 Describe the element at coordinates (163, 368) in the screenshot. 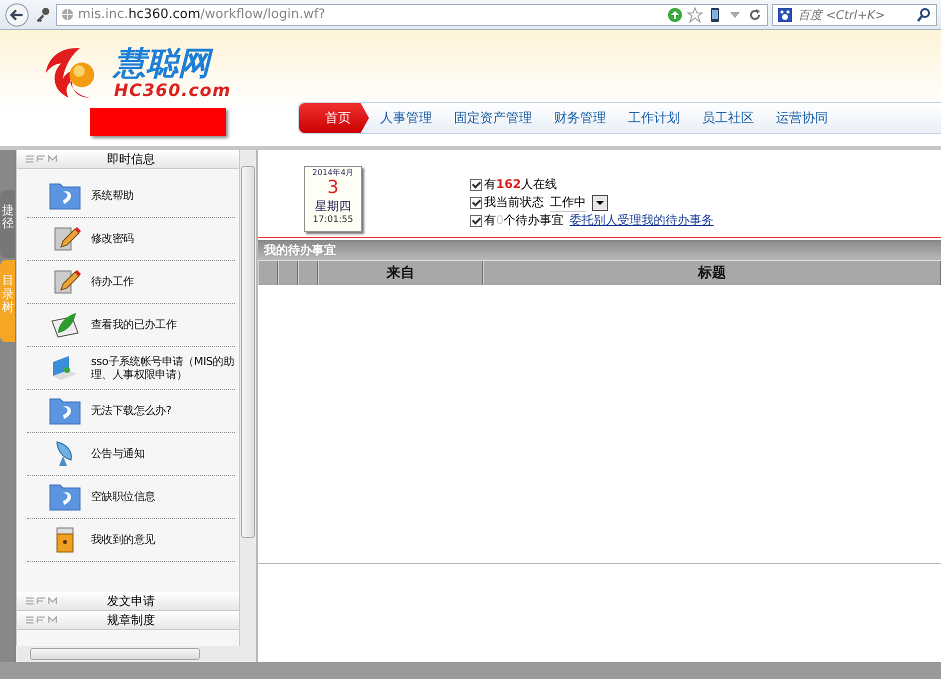

I see `sidebar-link: sso子系统帐号申请（MIS的助理、人事权限申请）` at that location.